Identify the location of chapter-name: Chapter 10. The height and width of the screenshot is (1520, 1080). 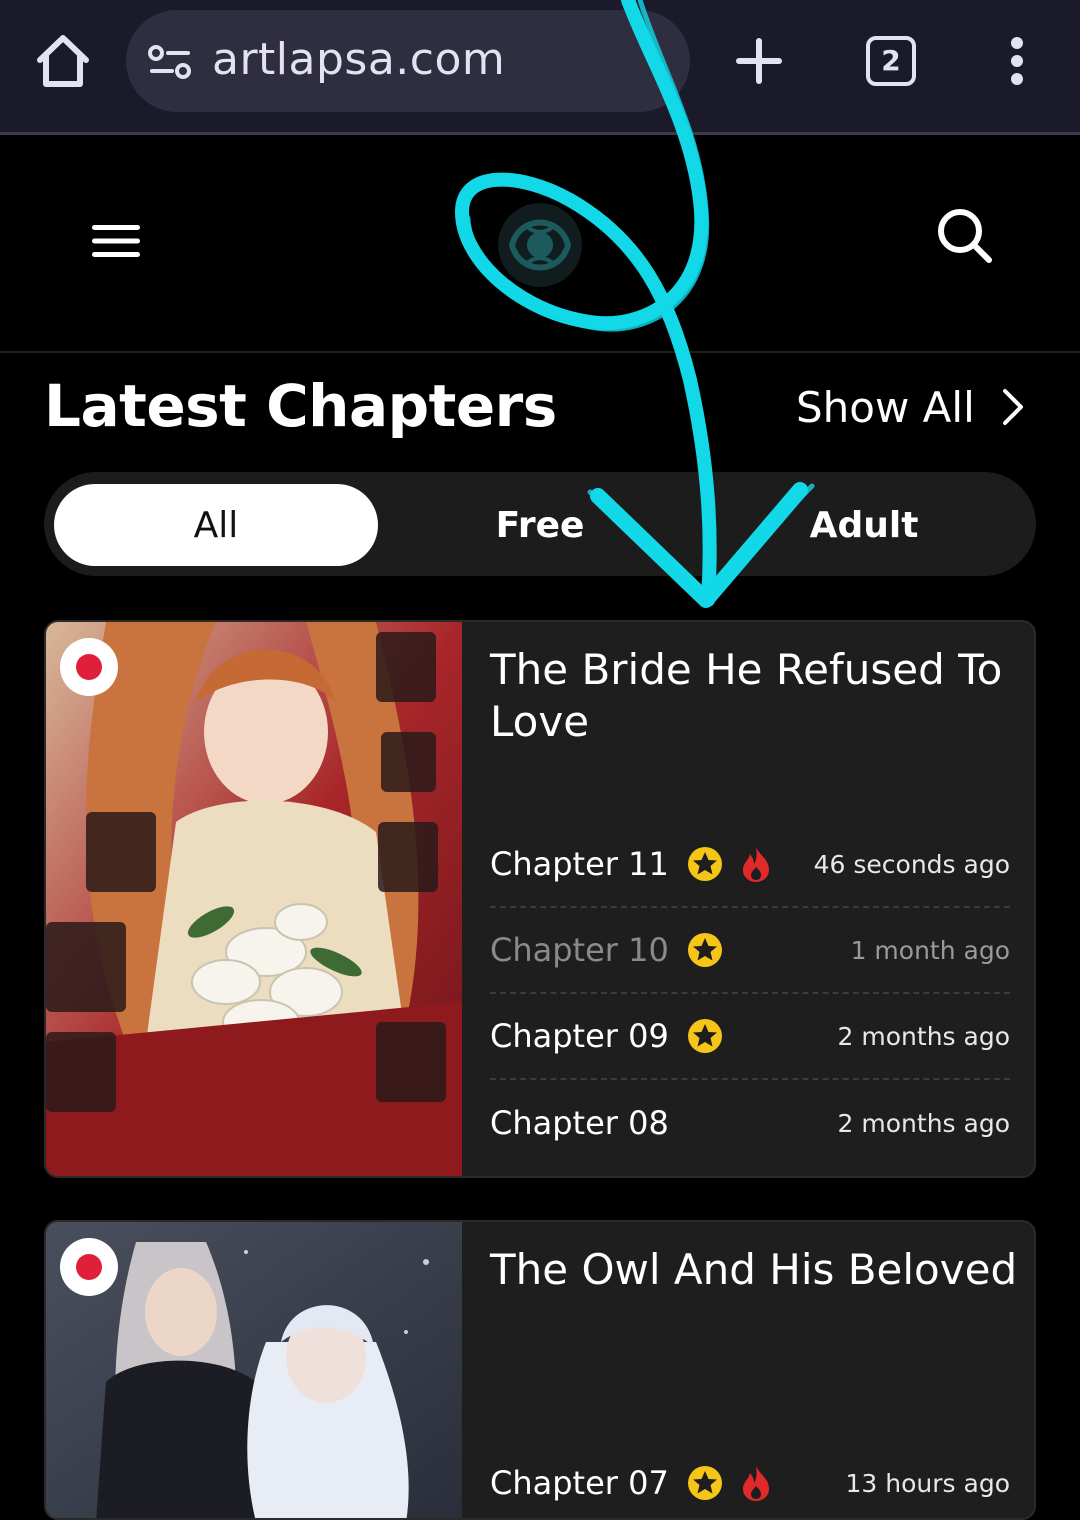
(579, 950).